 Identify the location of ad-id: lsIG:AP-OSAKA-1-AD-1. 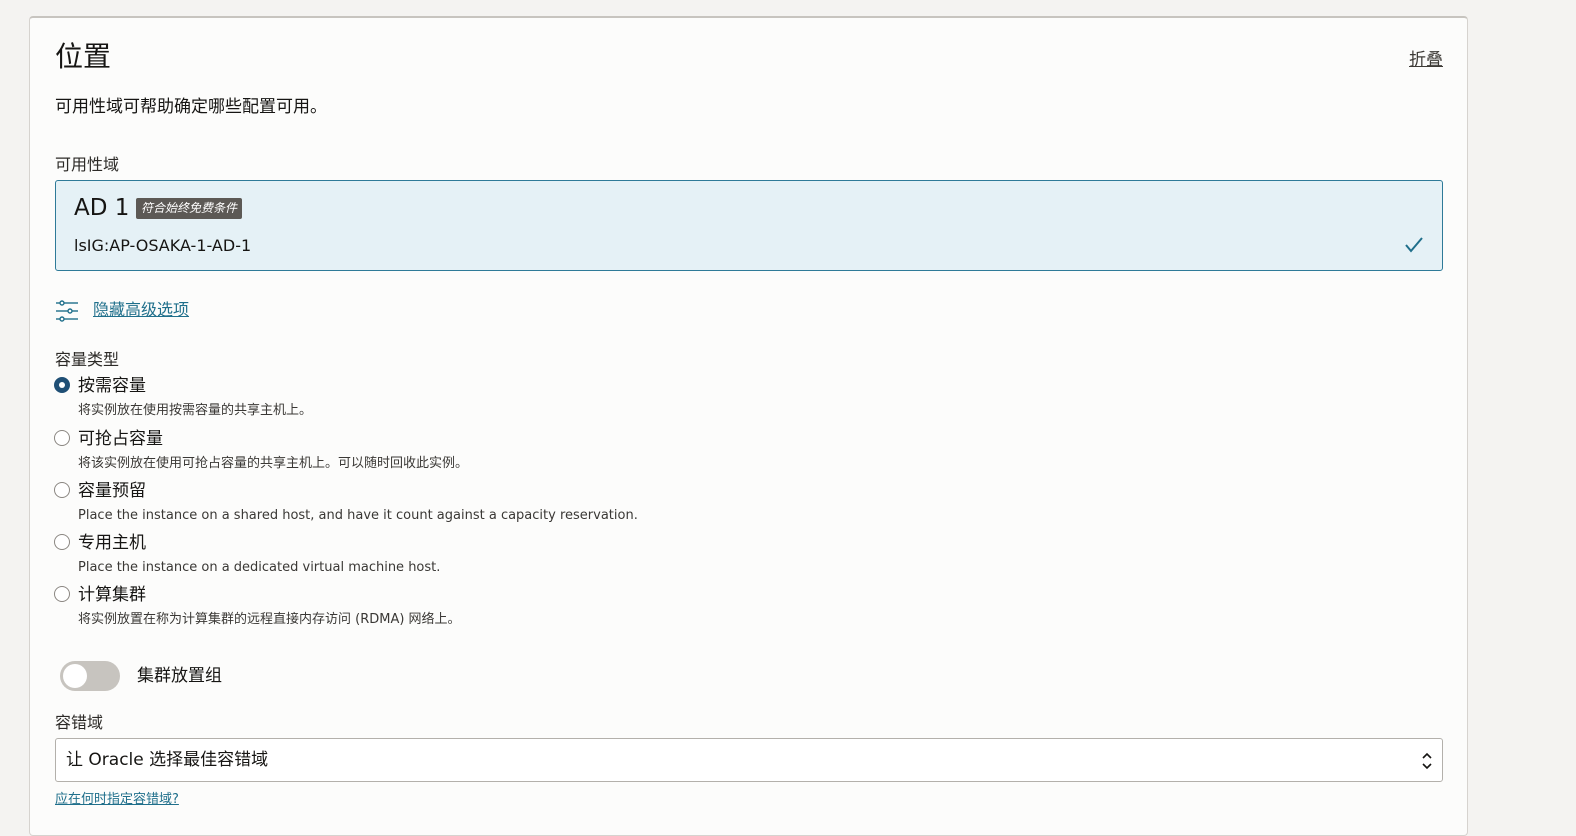
(163, 245).